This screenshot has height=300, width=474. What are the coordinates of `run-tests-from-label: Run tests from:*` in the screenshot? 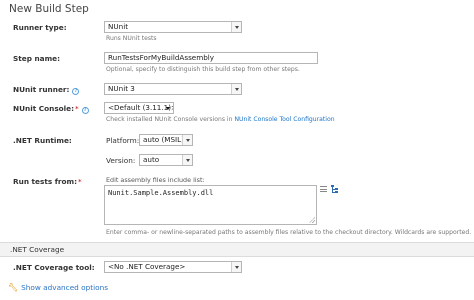 It's located at (47, 181).